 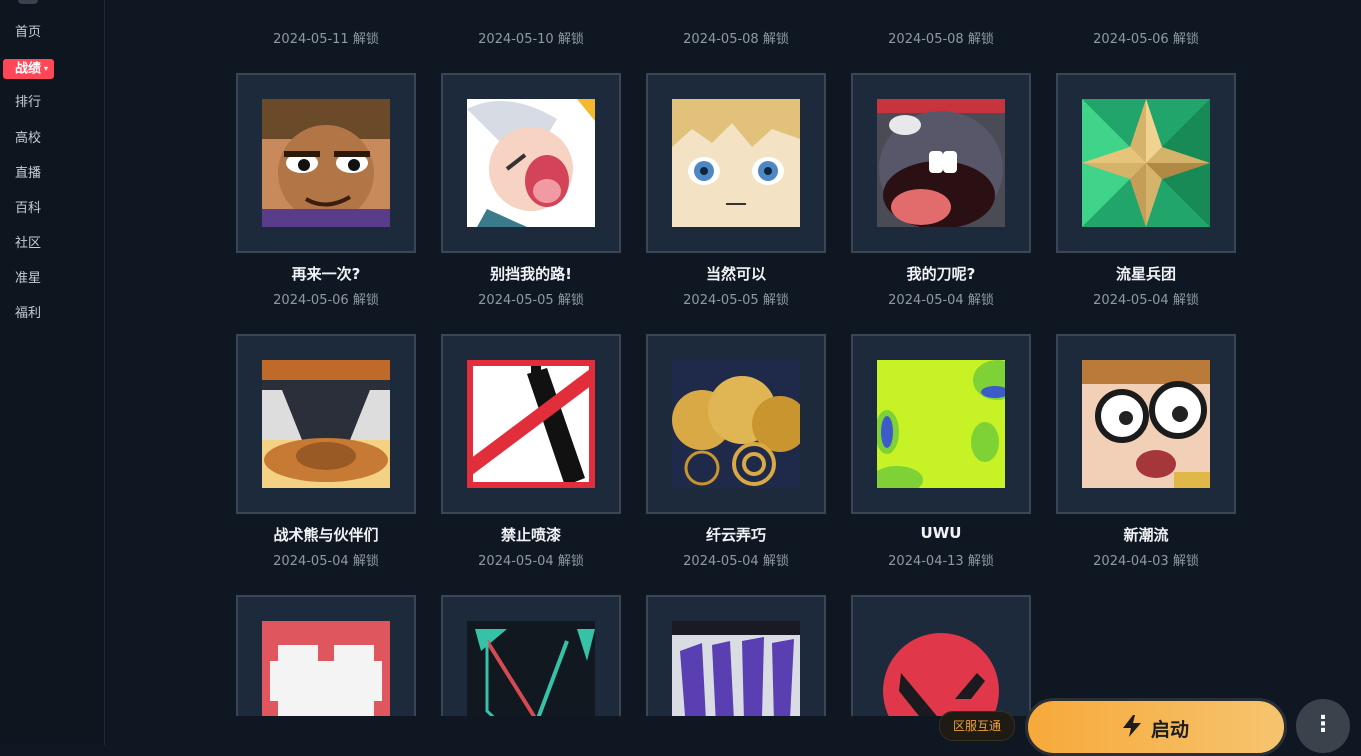 I want to click on spray-image-face, so click(x=326, y=163).